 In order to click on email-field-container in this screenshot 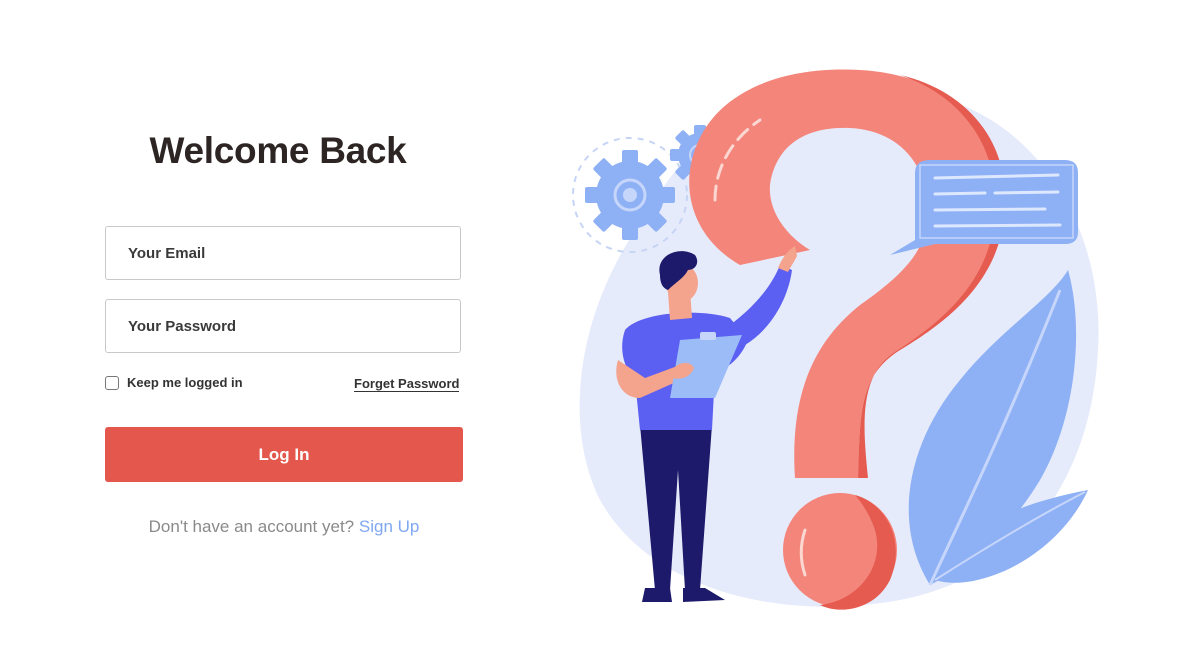, I will do `click(283, 253)`.